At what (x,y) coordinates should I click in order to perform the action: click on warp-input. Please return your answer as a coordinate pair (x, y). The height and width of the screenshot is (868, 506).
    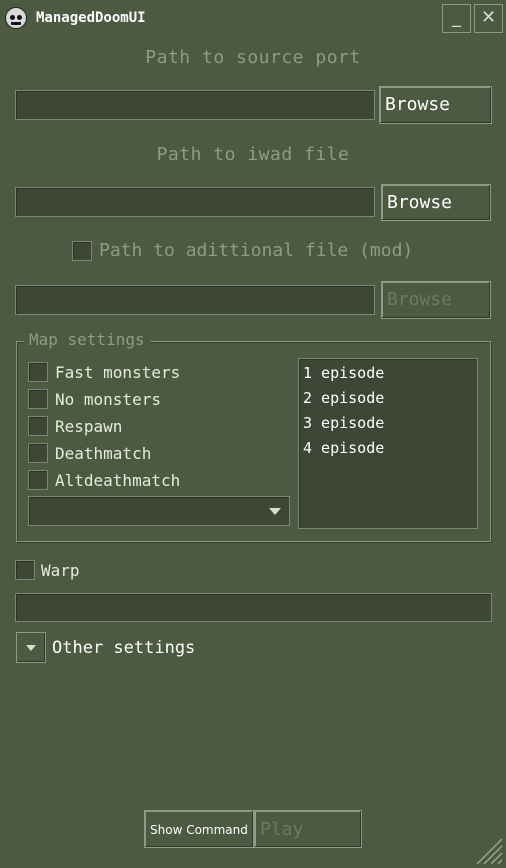
    Looking at the image, I should click on (253, 607).